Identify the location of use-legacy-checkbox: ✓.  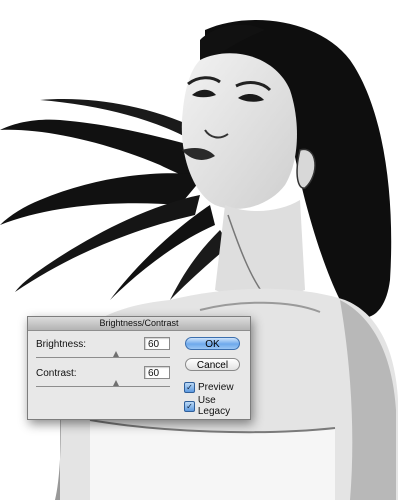
(189, 406).